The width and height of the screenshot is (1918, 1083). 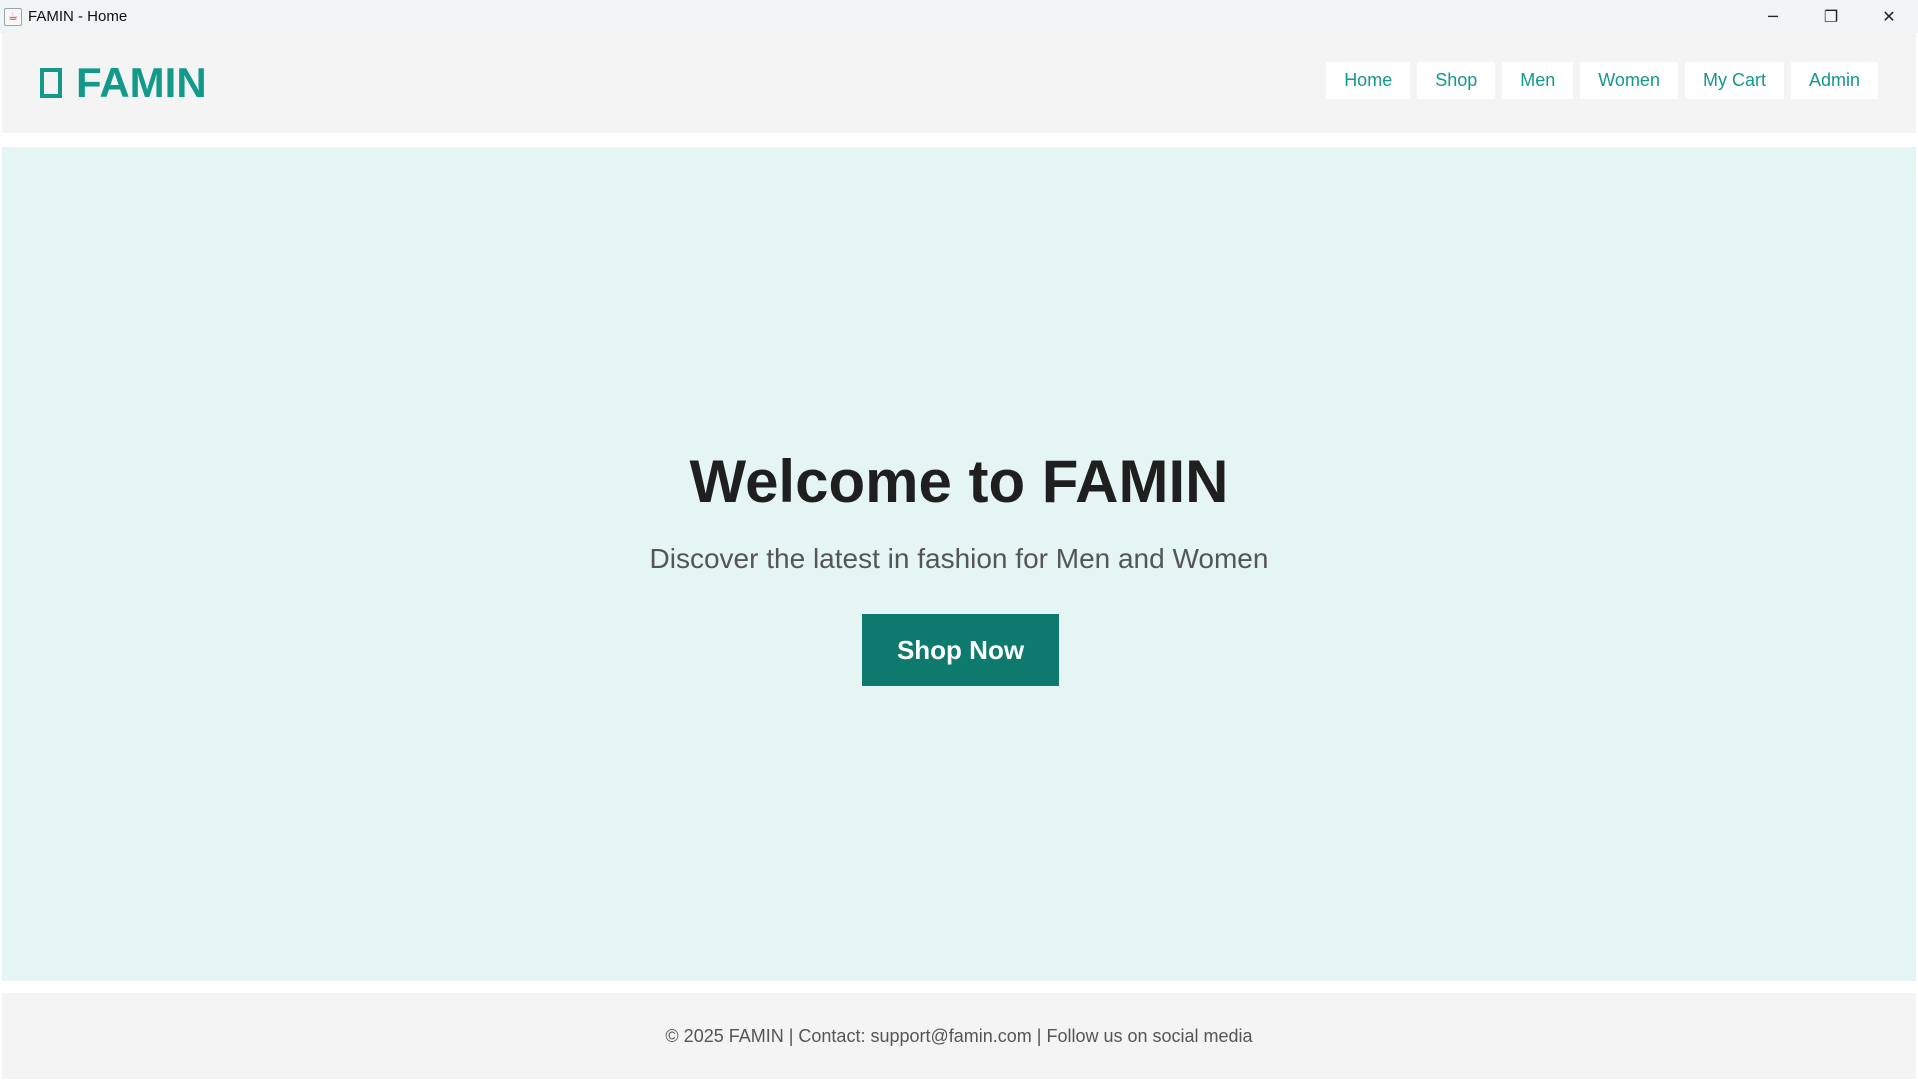 I want to click on nav-men-button: Men, so click(x=1538, y=80).